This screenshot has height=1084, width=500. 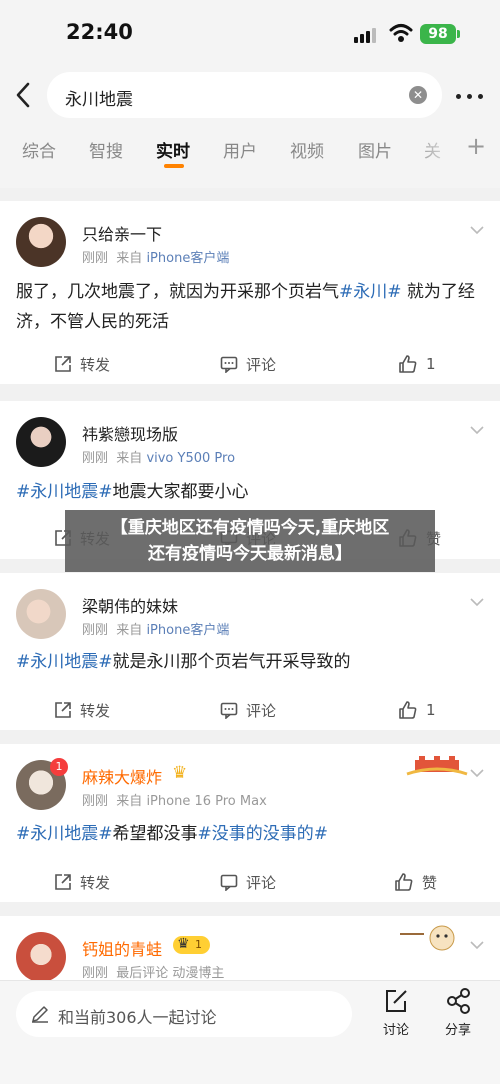 What do you see at coordinates (99, 32) in the screenshot?
I see `status-time: 22:40` at bounding box center [99, 32].